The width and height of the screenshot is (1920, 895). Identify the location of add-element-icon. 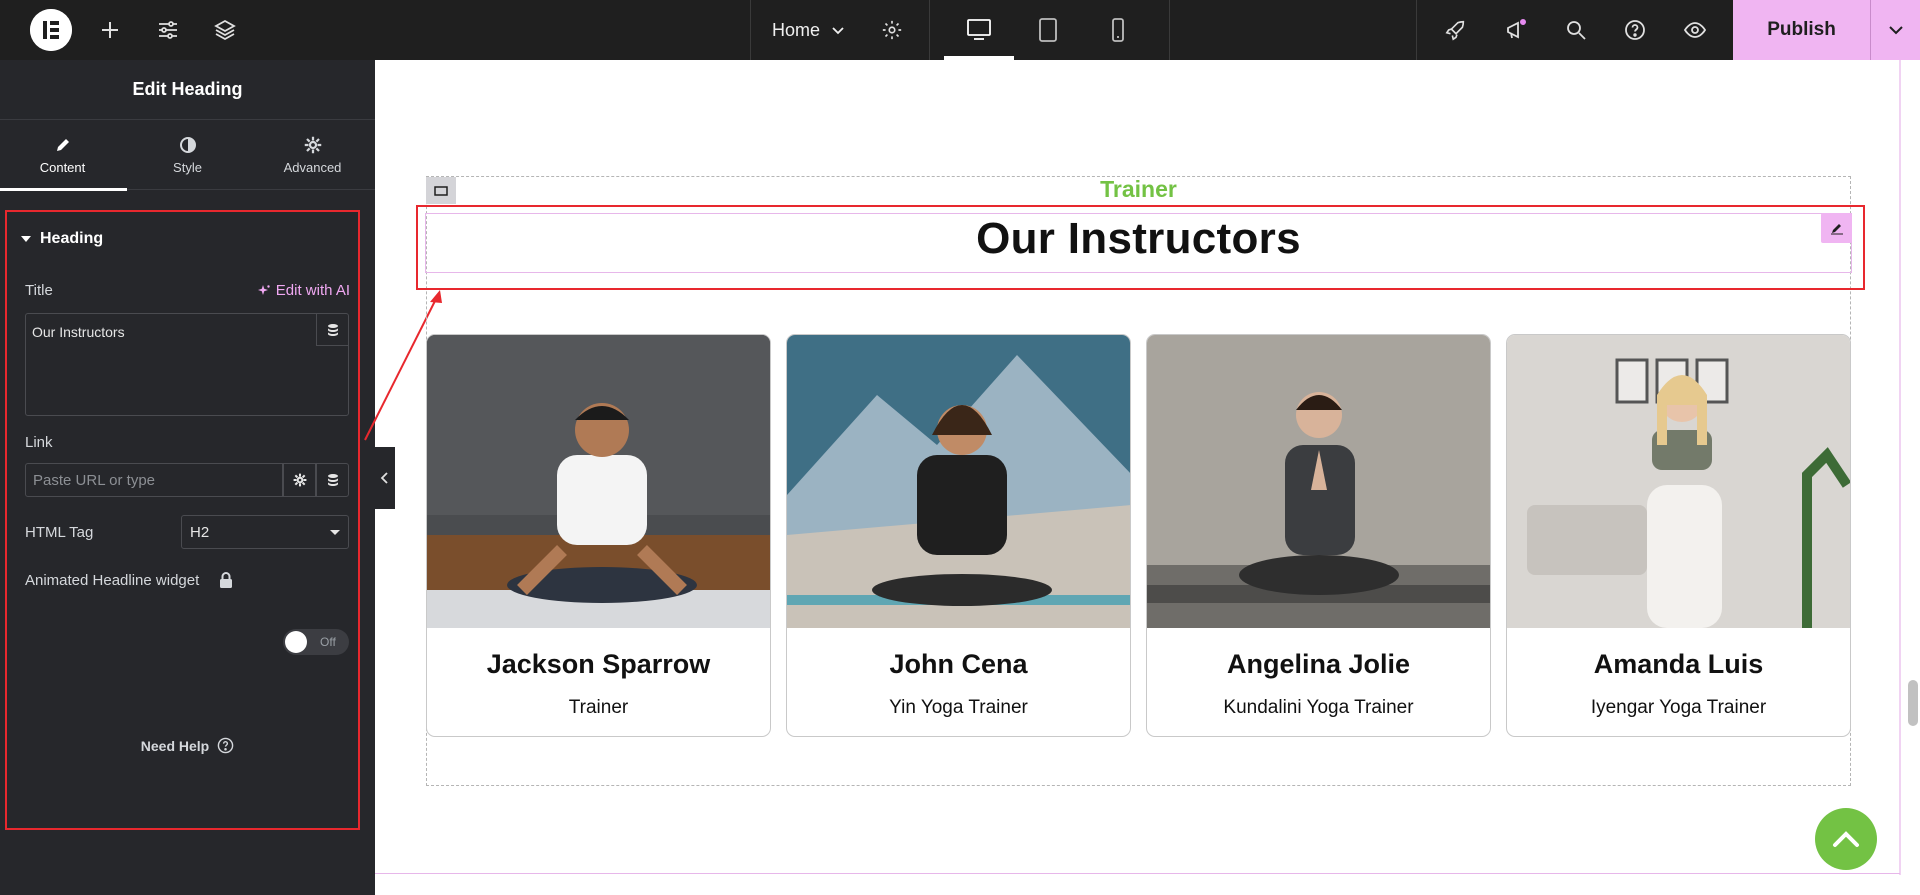
(110, 30).